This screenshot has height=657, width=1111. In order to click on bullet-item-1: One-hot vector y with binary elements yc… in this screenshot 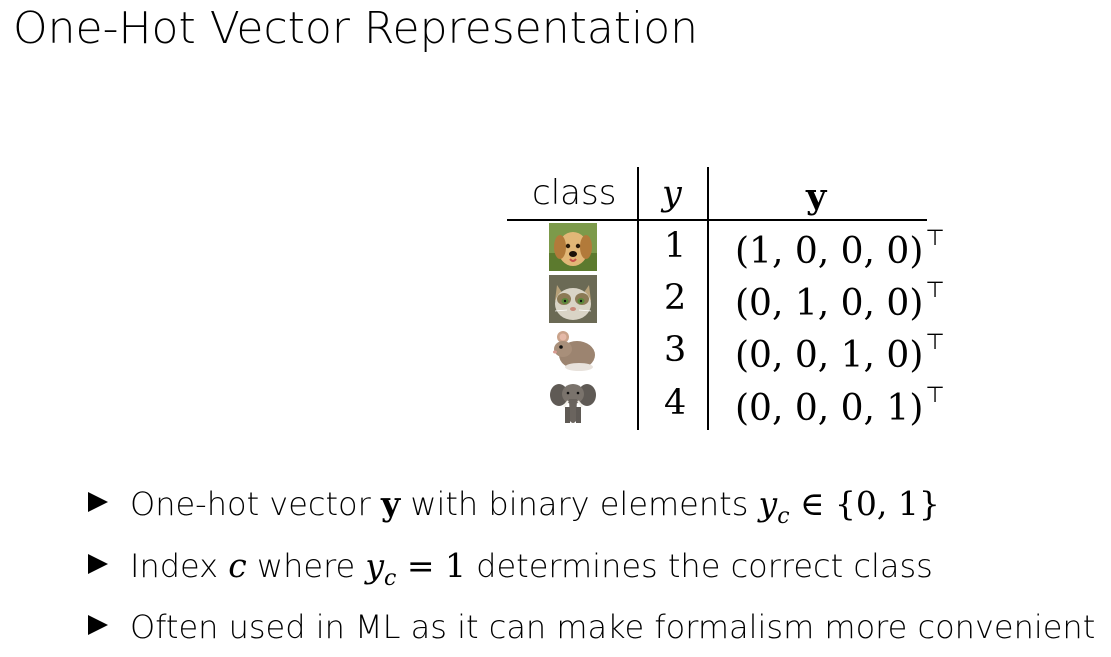, I will do `click(514, 506)`.